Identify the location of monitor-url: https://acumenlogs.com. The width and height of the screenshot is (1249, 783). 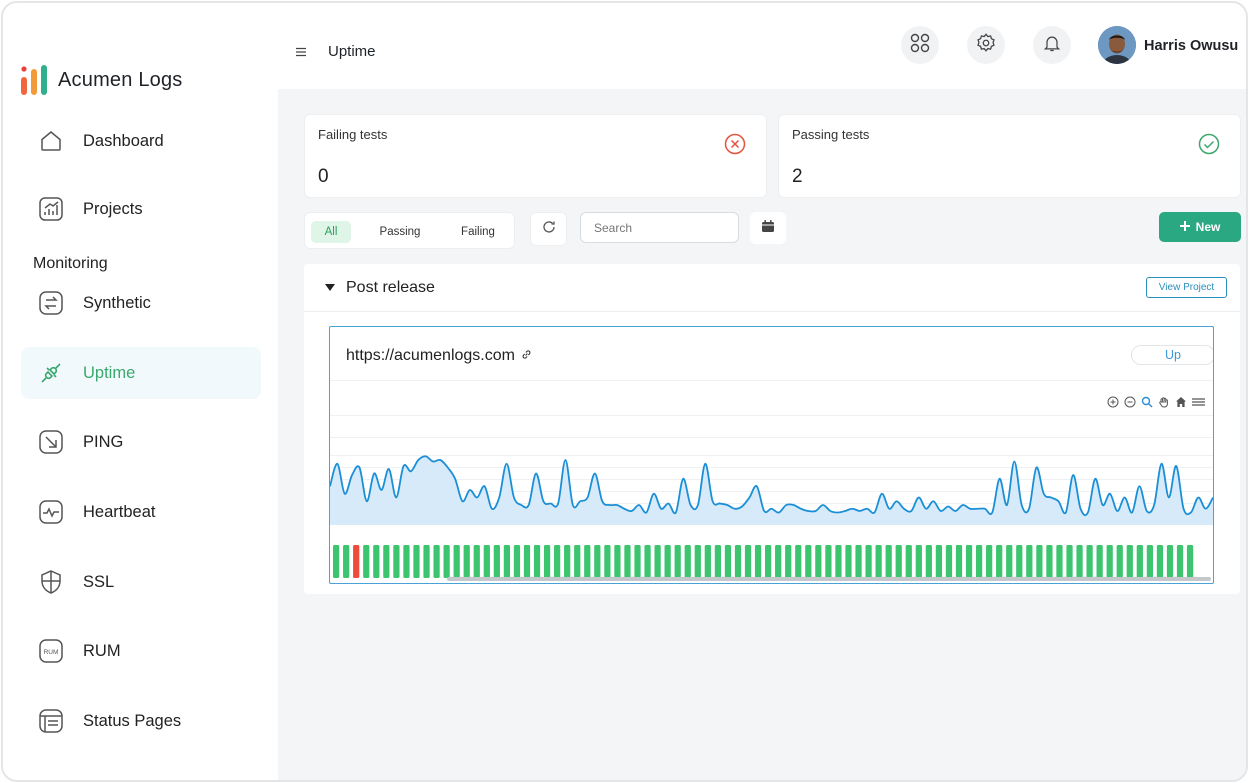
(439, 356).